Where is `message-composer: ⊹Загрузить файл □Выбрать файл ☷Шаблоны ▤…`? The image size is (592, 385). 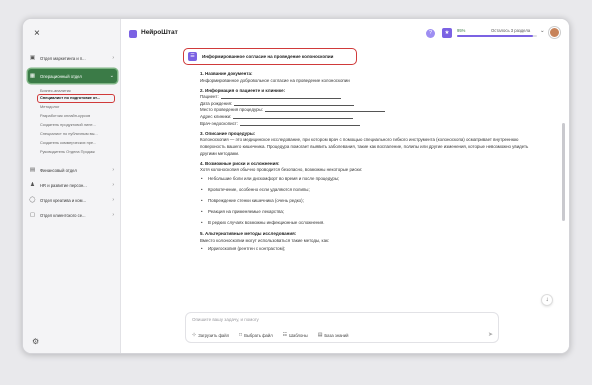
message-composer: ⊹Загрузить файл □Выбрать файл ☷Шаблоны ▤… is located at coordinates (342, 327).